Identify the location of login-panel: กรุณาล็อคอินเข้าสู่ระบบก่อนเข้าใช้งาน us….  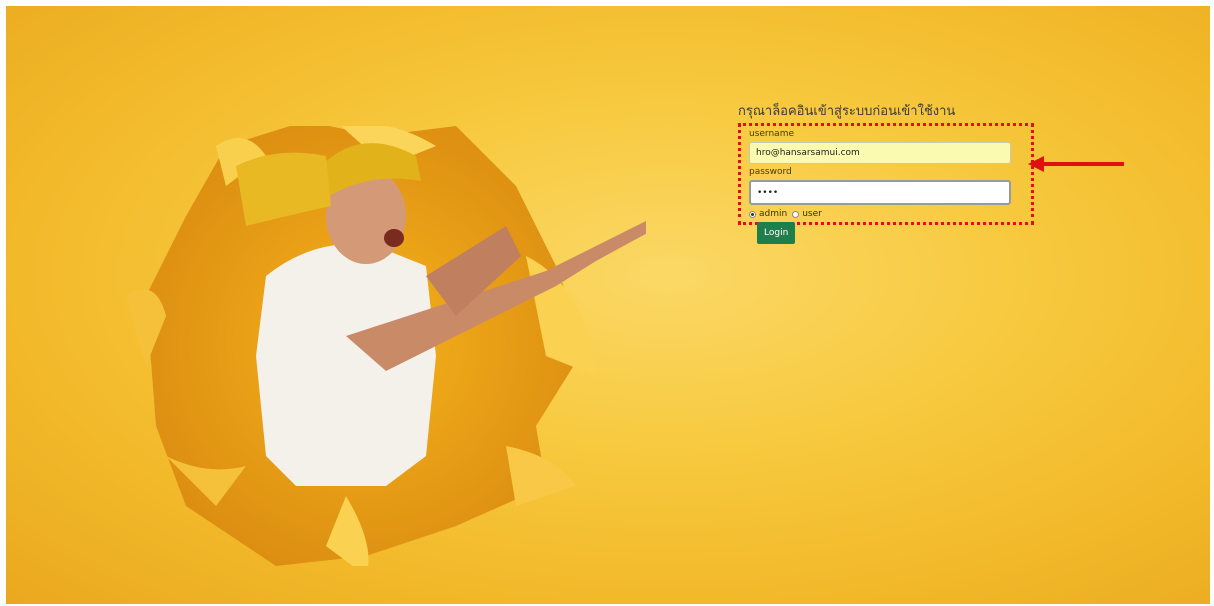
(888, 162).